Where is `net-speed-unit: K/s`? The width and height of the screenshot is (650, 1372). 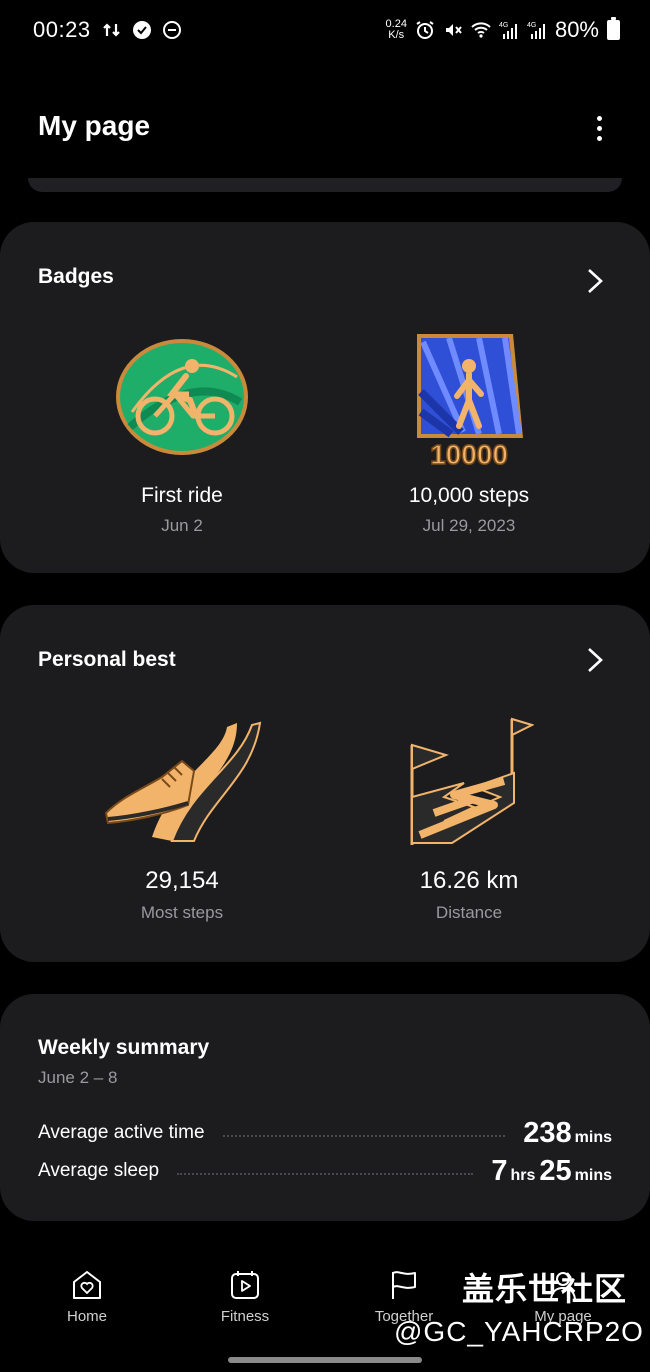
net-speed-unit: K/s is located at coordinates (396, 35).